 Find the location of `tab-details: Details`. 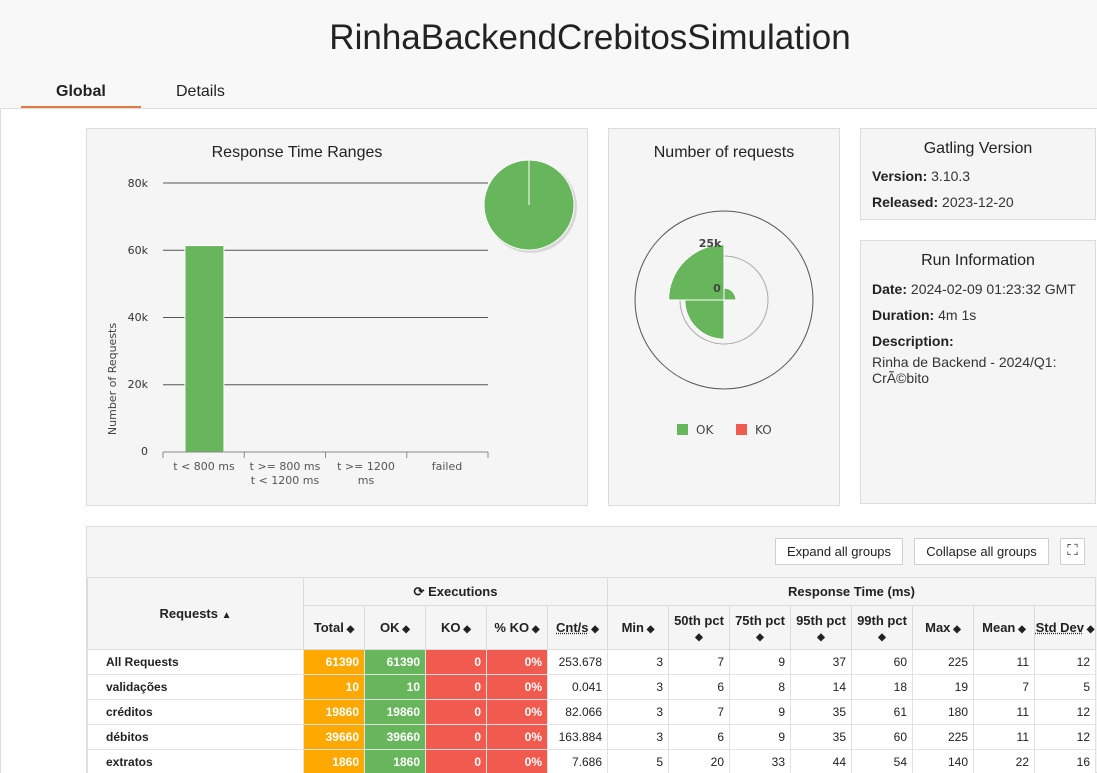

tab-details: Details is located at coordinates (200, 92).